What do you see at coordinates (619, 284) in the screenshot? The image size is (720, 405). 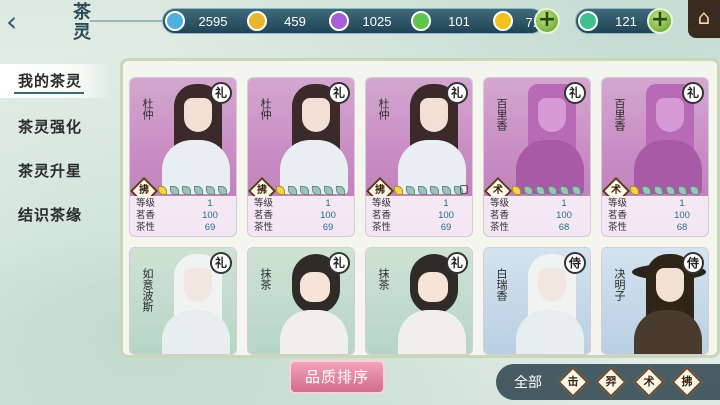 I see `card-name: 决明子` at bounding box center [619, 284].